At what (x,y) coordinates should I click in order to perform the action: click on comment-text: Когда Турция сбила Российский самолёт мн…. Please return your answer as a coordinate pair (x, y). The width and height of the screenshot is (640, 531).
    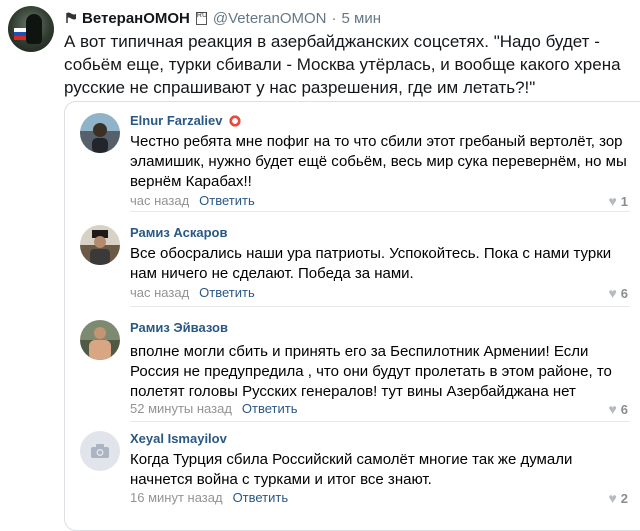
    Looking at the image, I should click on (351, 469).